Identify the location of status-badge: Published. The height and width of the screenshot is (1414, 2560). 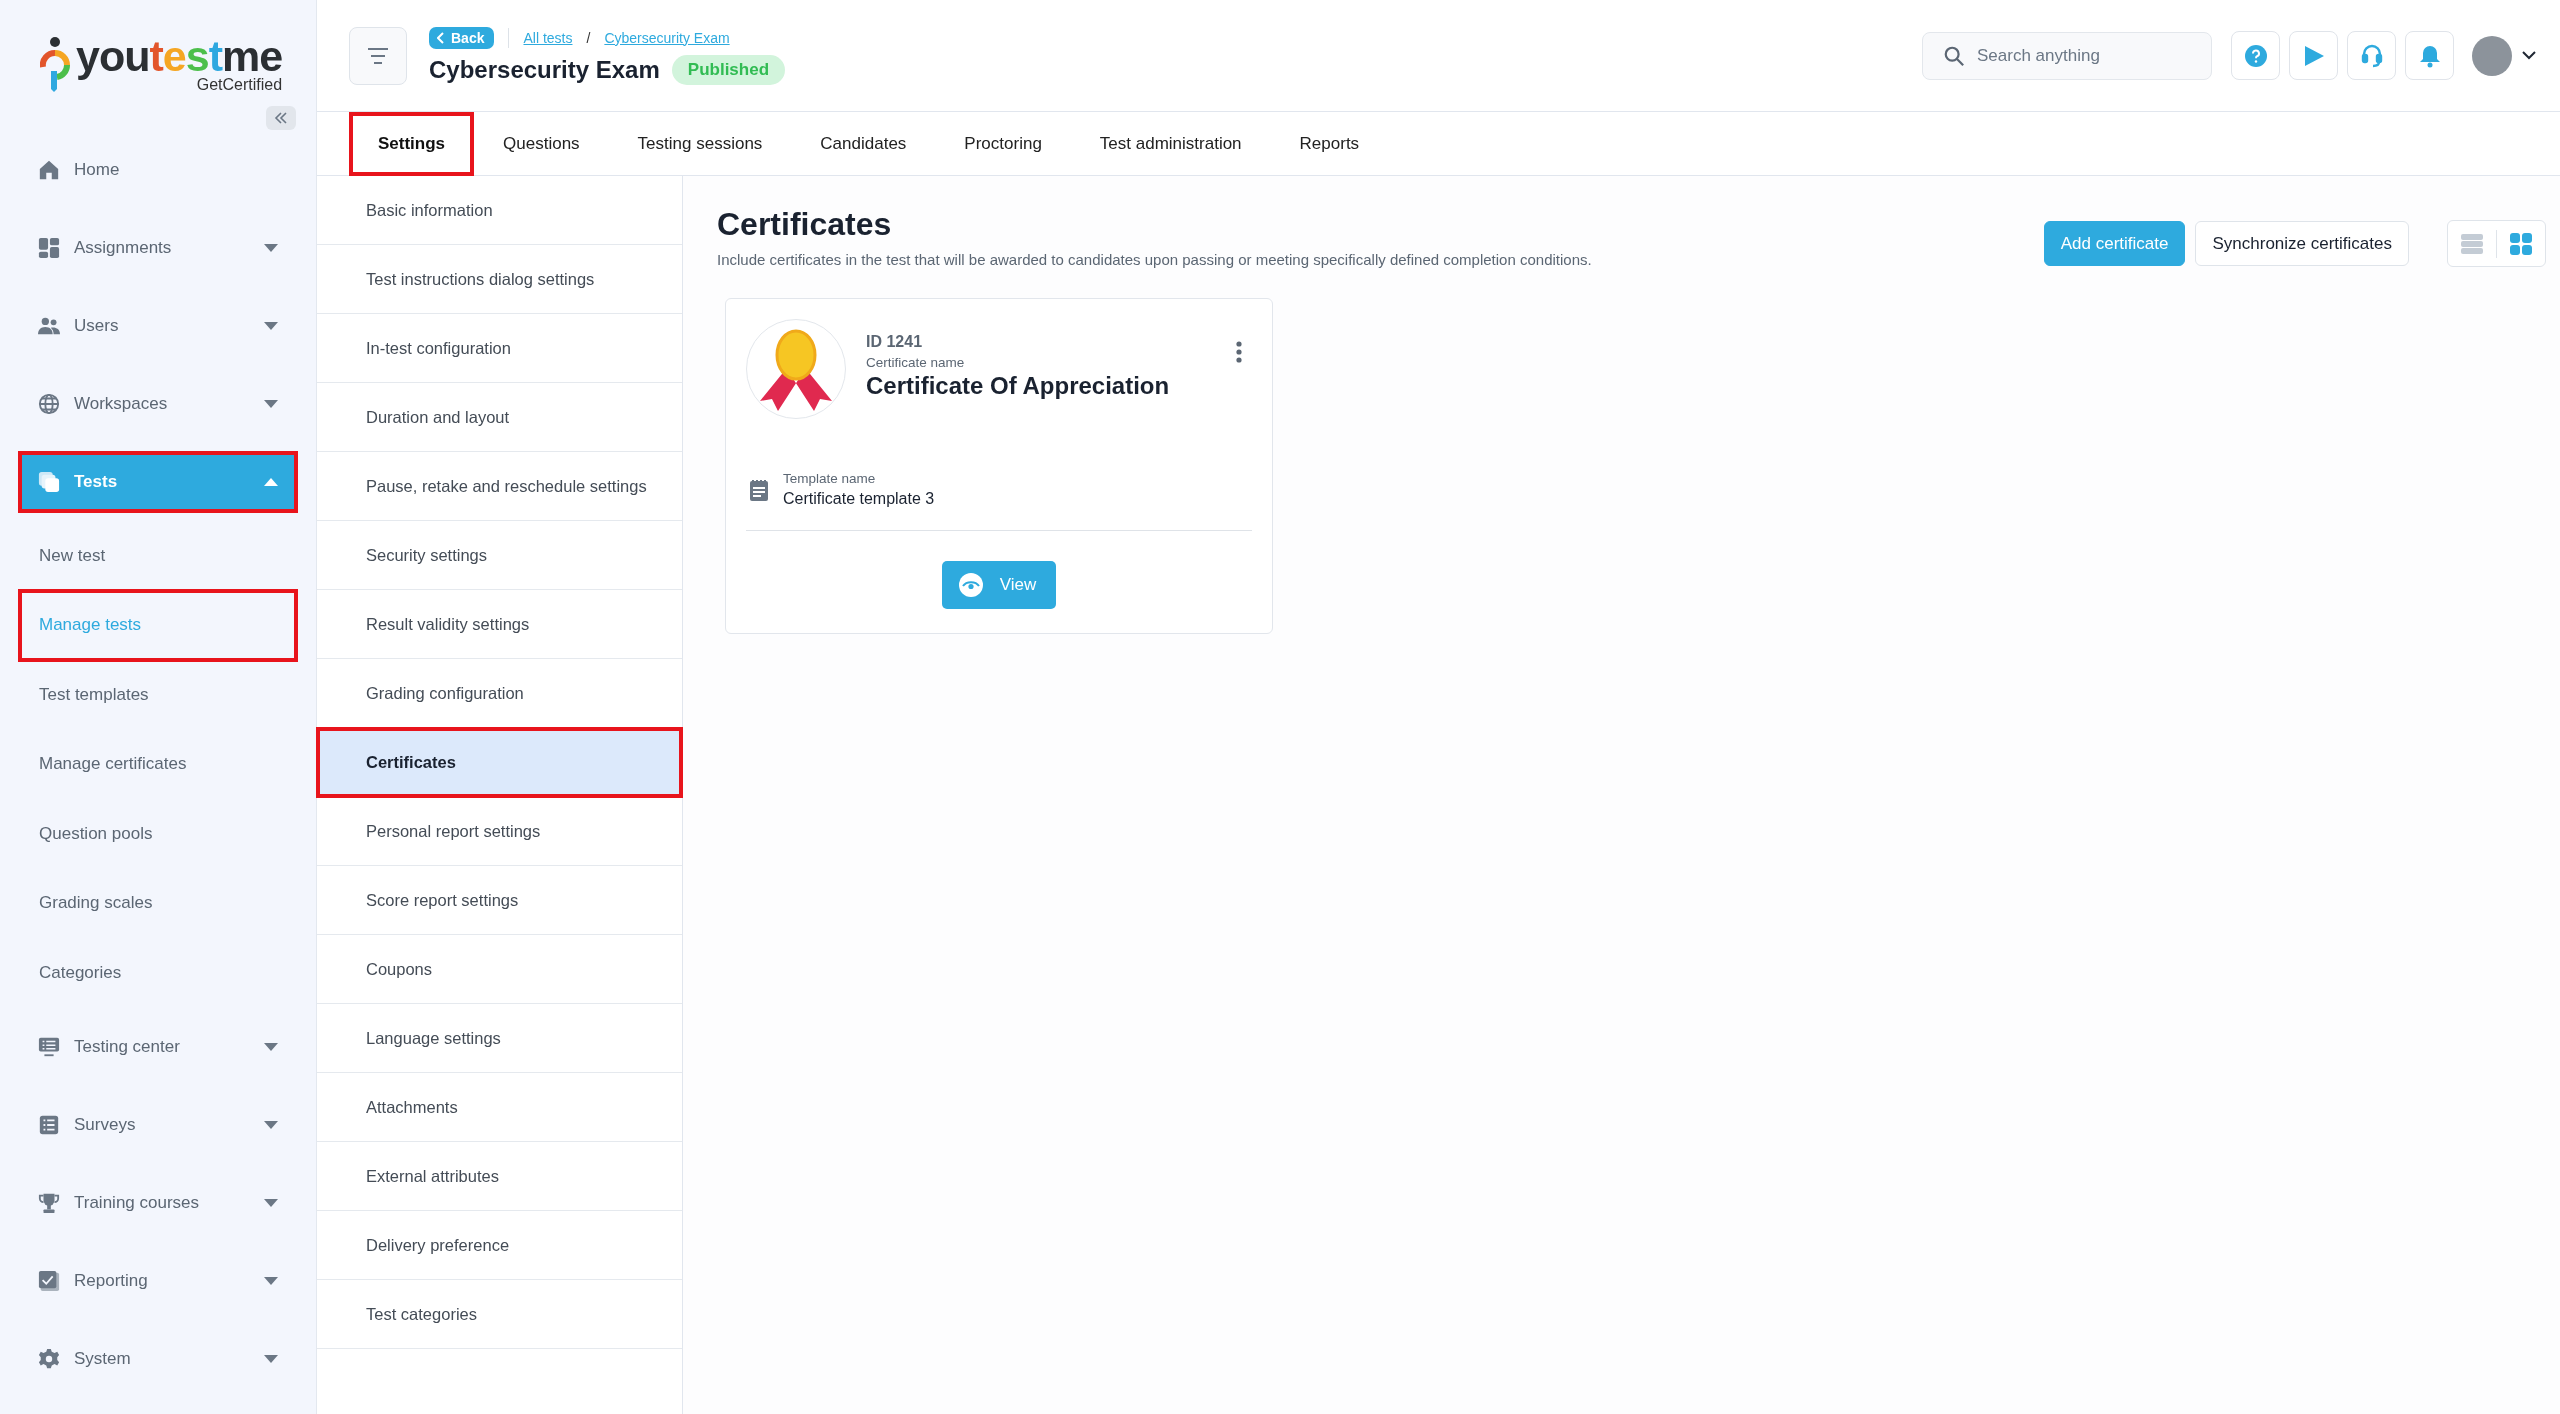
(728, 69).